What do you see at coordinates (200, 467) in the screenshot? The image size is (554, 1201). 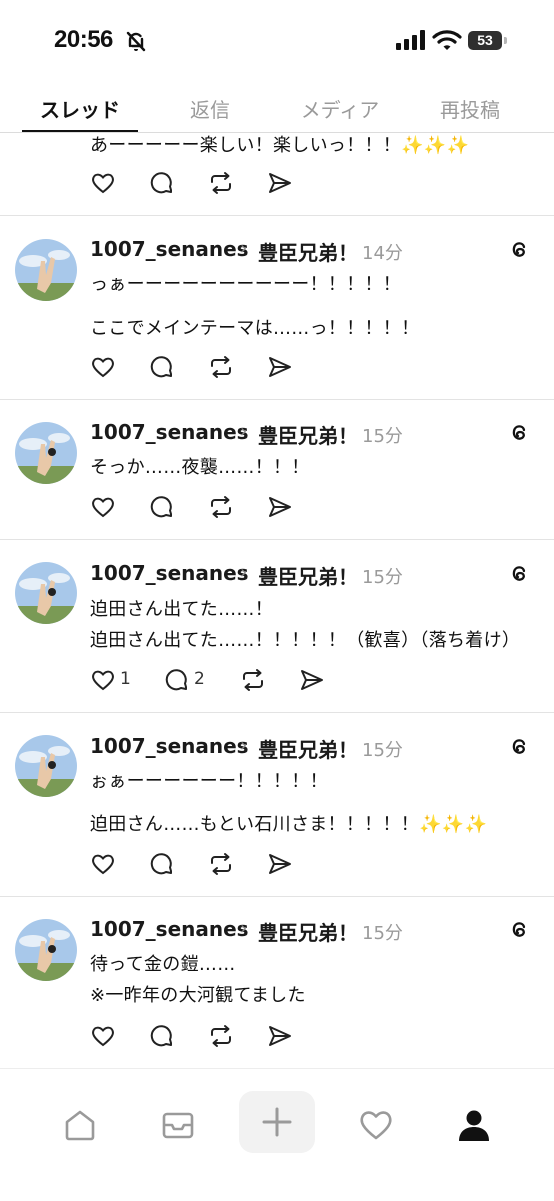 I see `post-text-line: そっか……夜襲……！！！` at bounding box center [200, 467].